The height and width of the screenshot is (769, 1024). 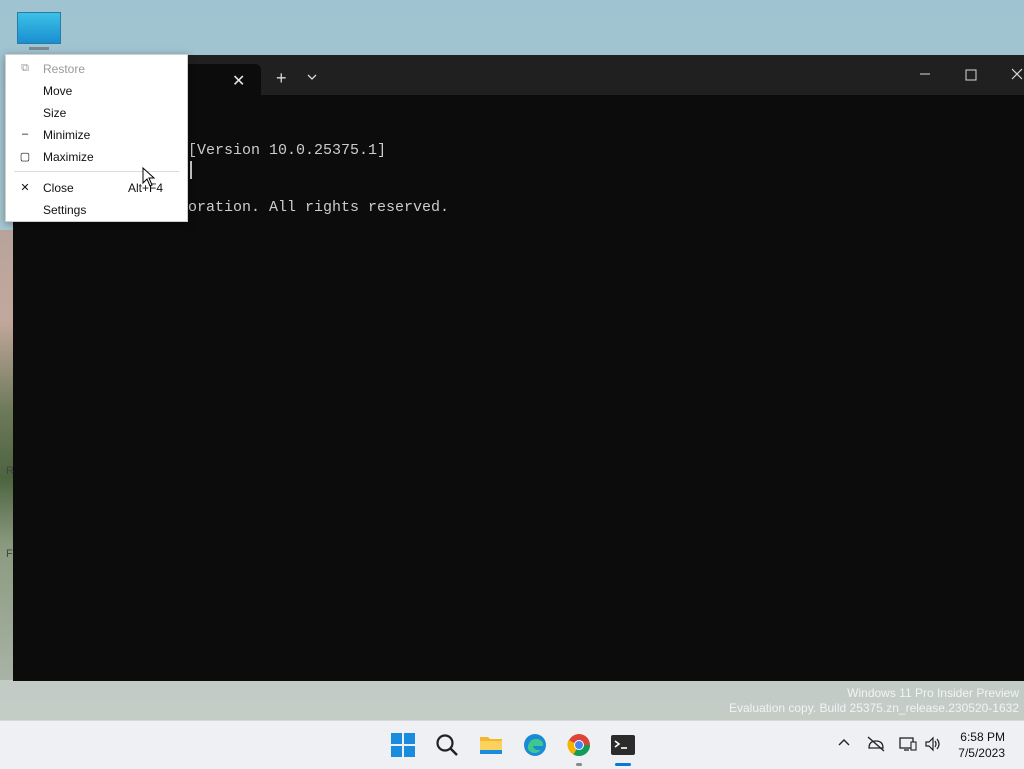 What do you see at coordinates (9, 554) in the screenshot?
I see `desktop-label-fragment: F` at bounding box center [9, 554].